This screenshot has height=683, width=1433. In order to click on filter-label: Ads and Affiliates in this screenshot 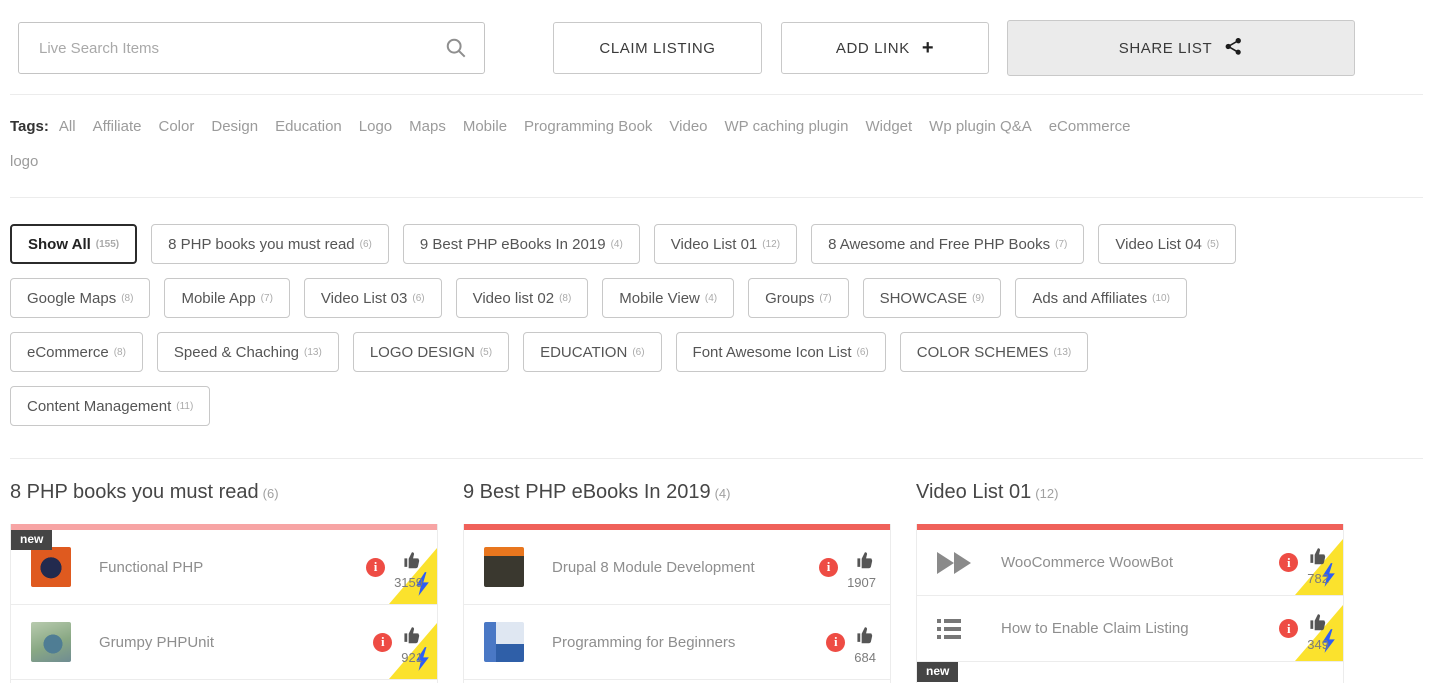, I will do `click(1090, 298)`.